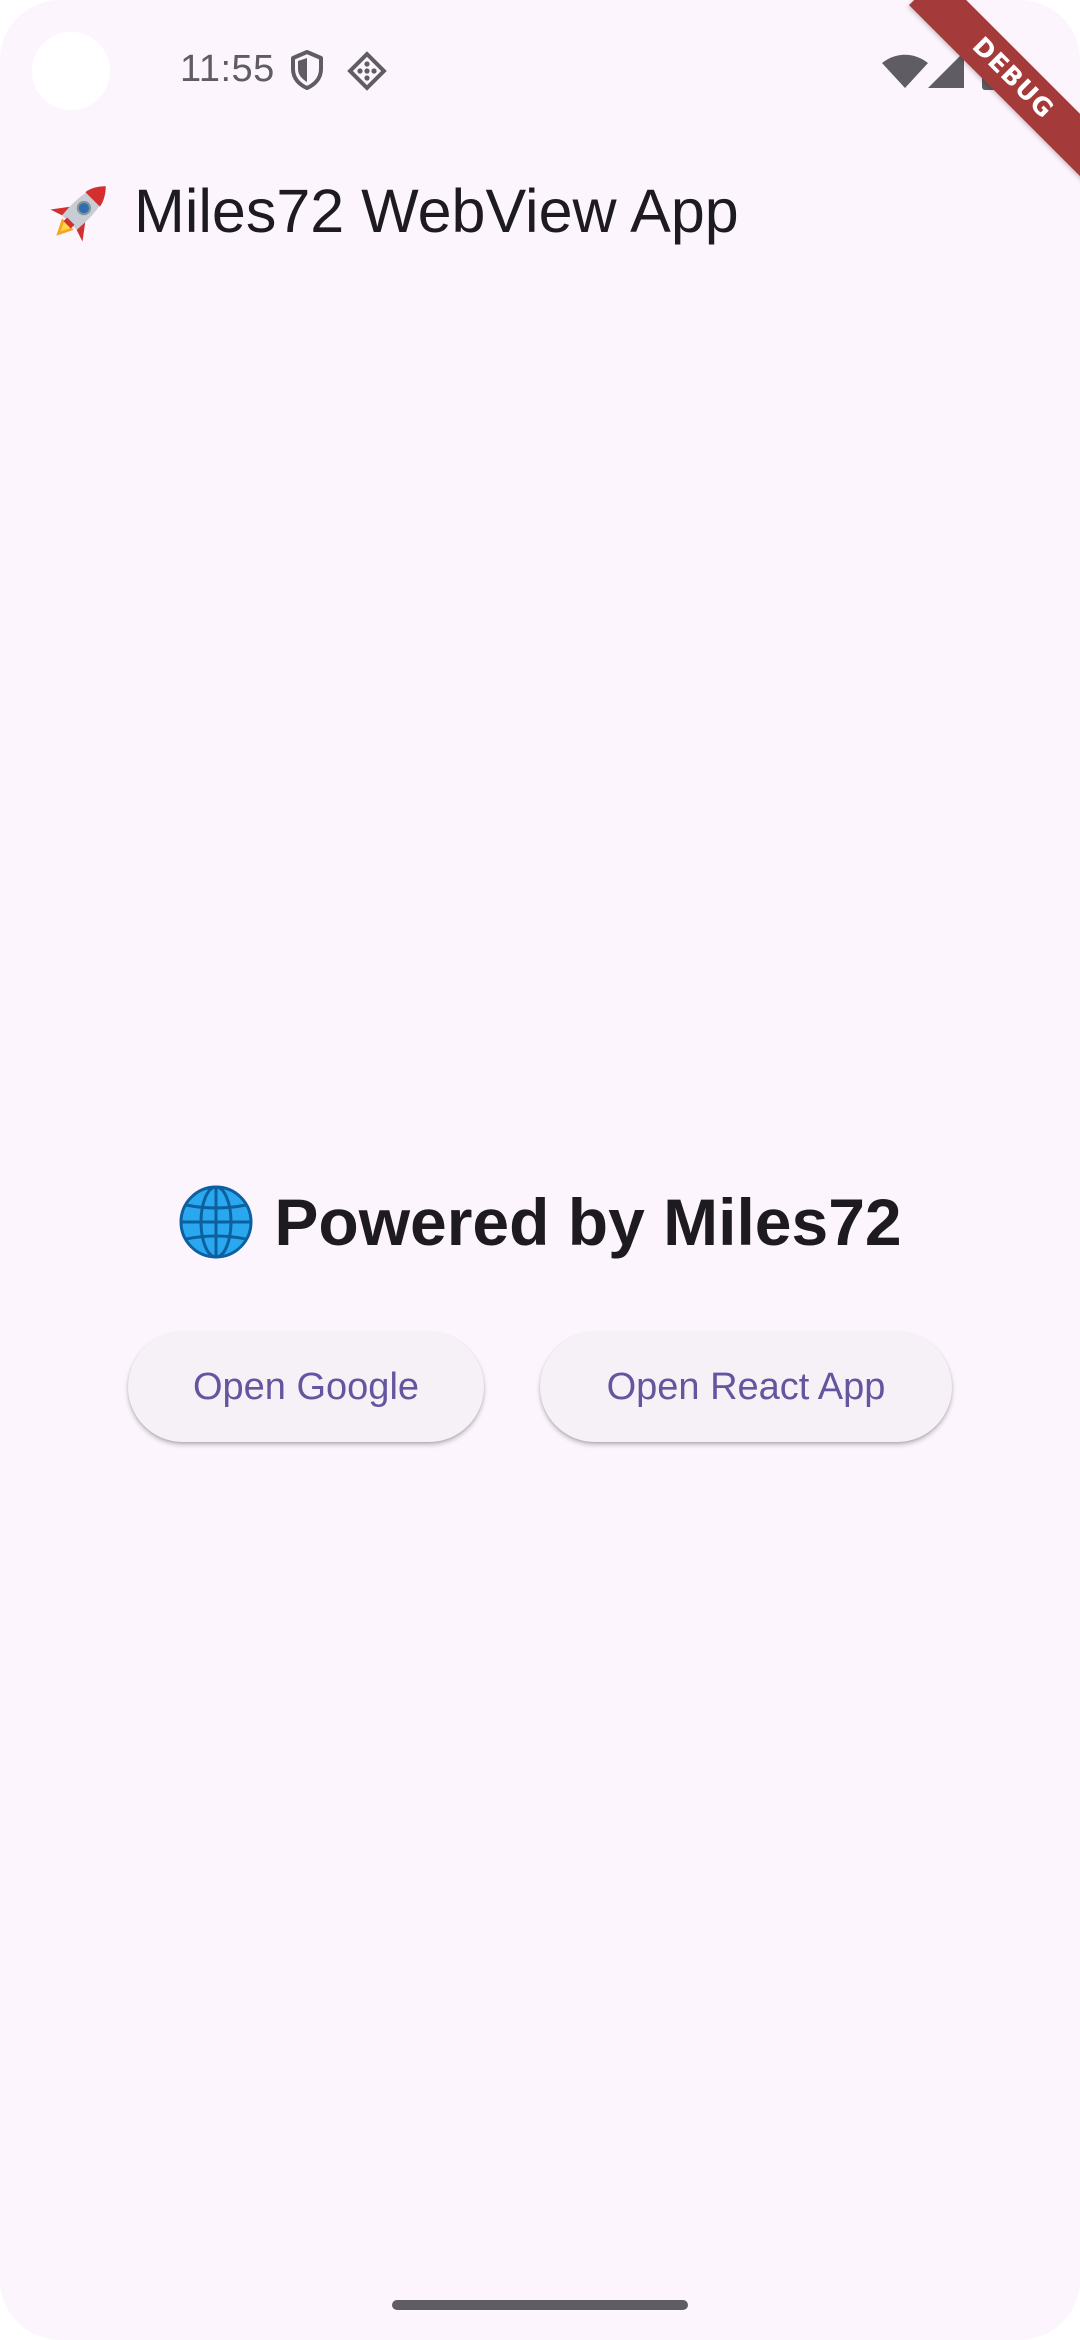 Image resolution: width=1080 pixels, height=2340 pixels. I want to click on camera-cutout, so click(71, 71).